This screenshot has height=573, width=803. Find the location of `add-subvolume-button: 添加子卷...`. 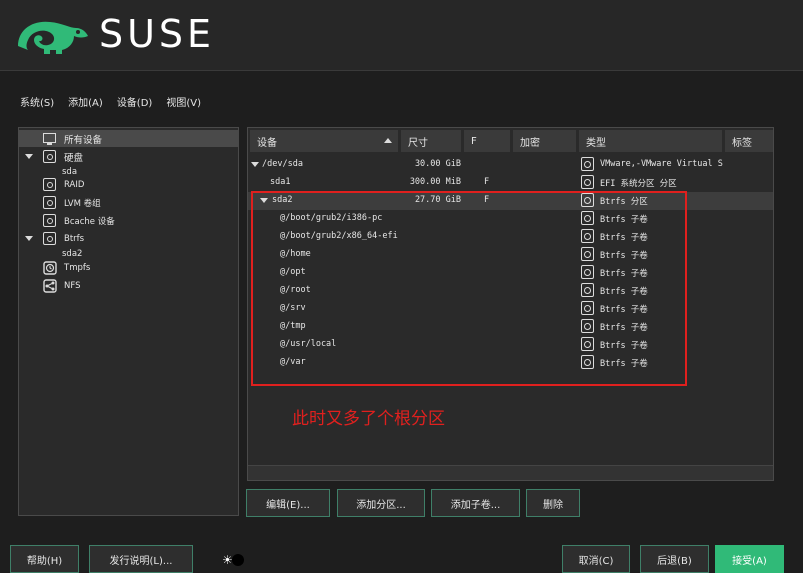

add-subvolume-button: 添加子卷... is located at coordinates (475, 503).